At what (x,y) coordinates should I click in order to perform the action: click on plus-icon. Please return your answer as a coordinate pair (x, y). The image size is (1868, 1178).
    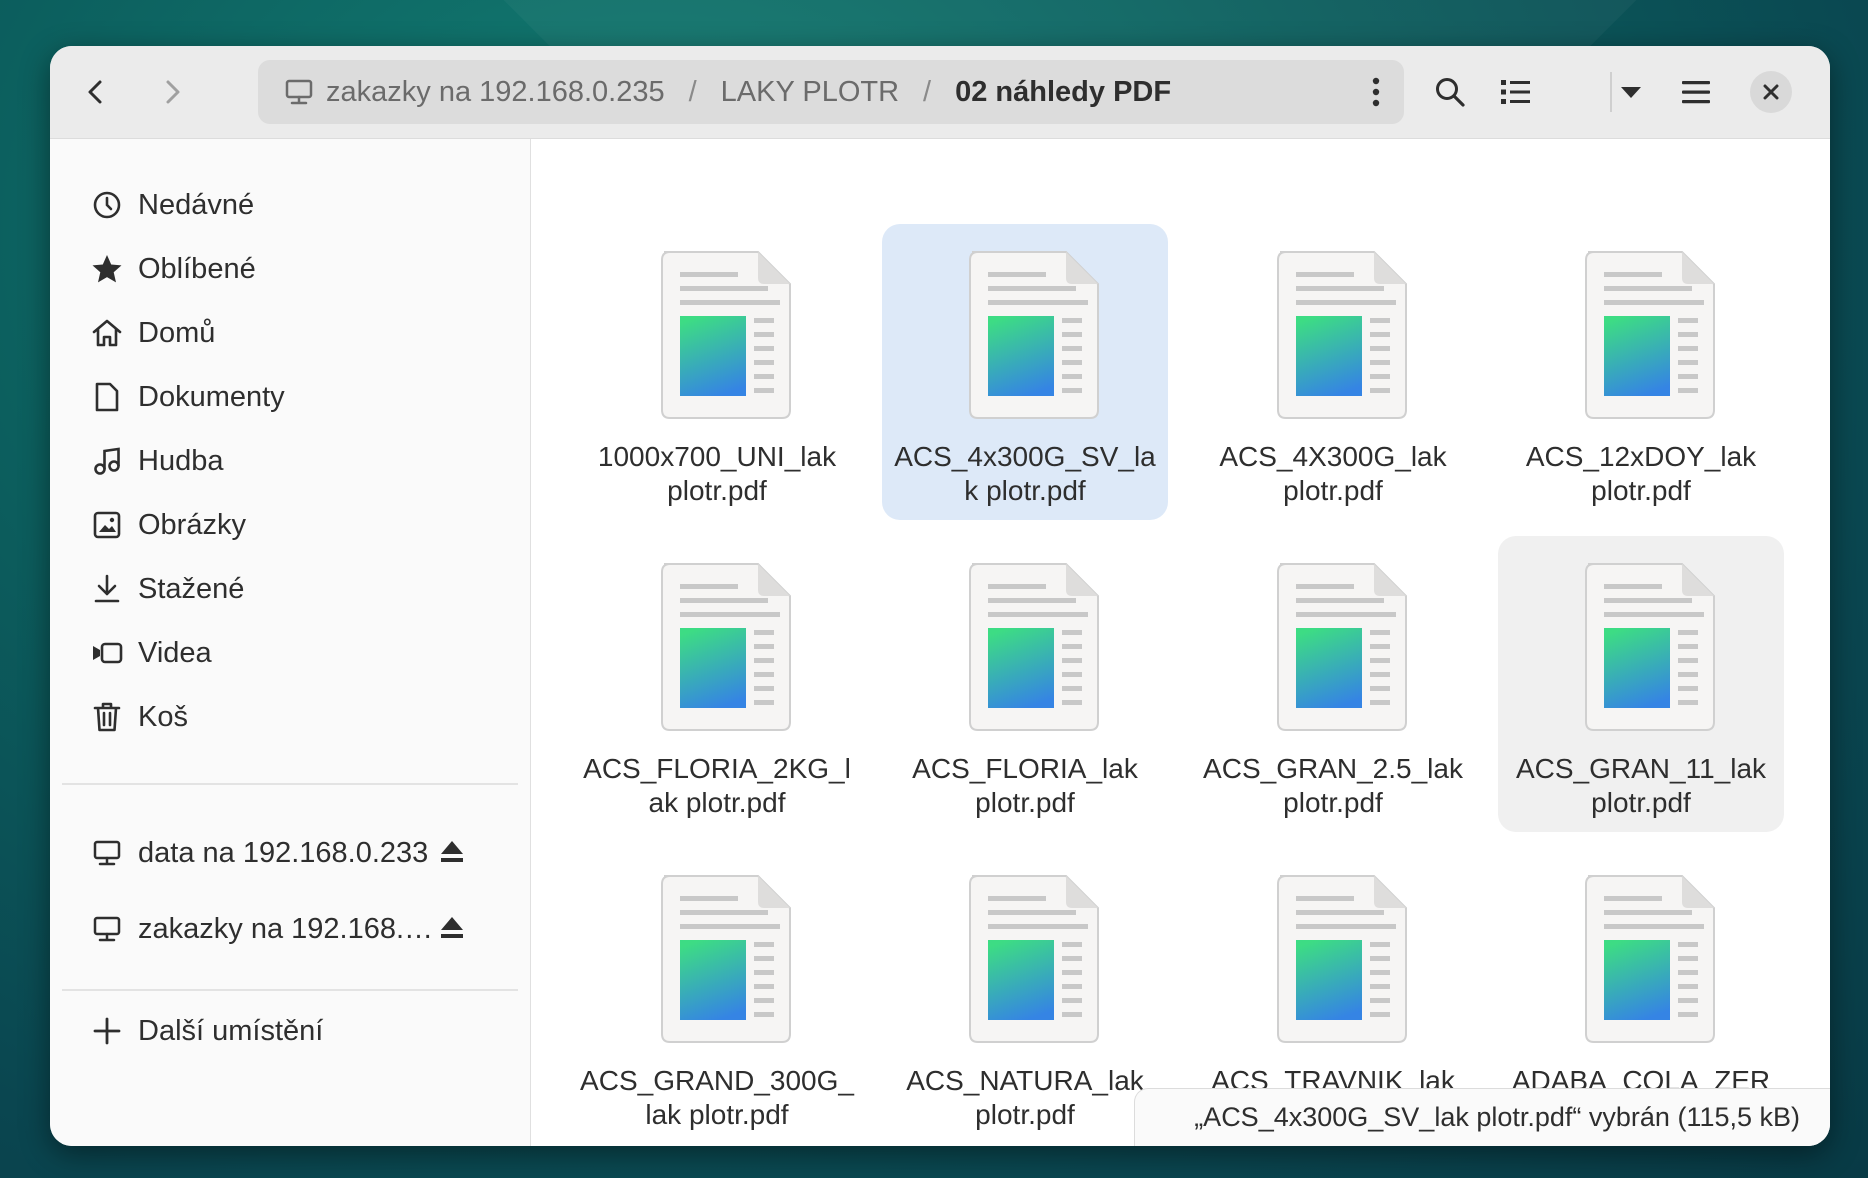
    Looking at the image, I should click on (107, 1031).